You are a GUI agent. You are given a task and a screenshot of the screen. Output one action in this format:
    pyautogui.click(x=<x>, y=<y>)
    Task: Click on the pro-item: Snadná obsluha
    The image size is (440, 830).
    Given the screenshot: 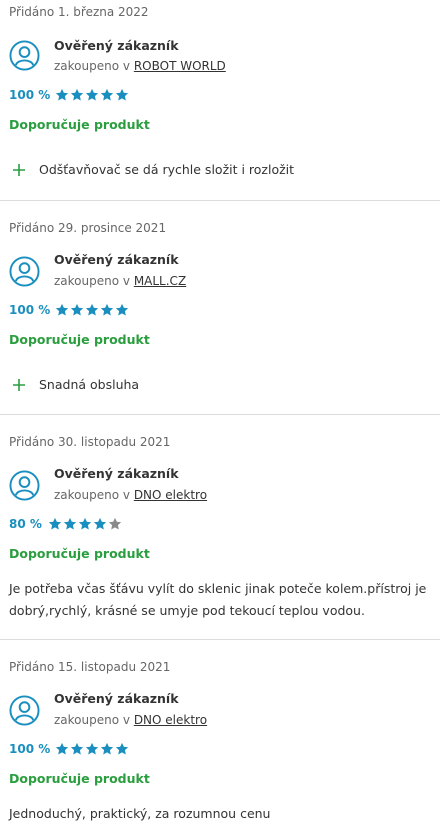 What is the action you would take?
    pyautogui.click(x=75, y=384)
    